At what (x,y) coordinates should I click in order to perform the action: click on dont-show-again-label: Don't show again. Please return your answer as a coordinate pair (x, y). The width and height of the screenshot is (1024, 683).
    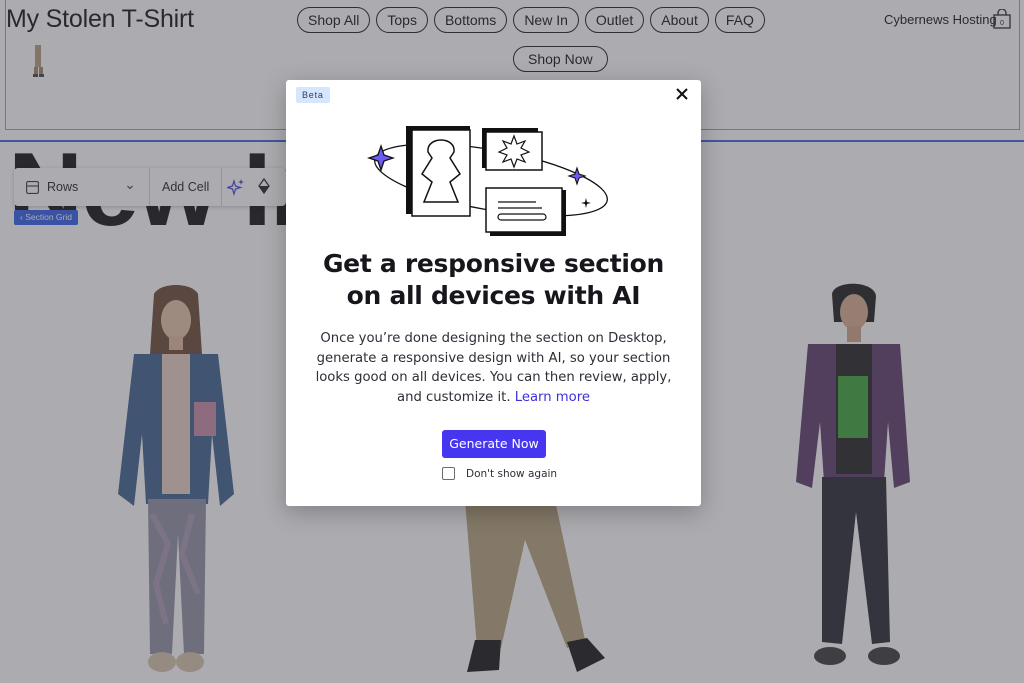
    Looking at the image, I should click on (511, 474).